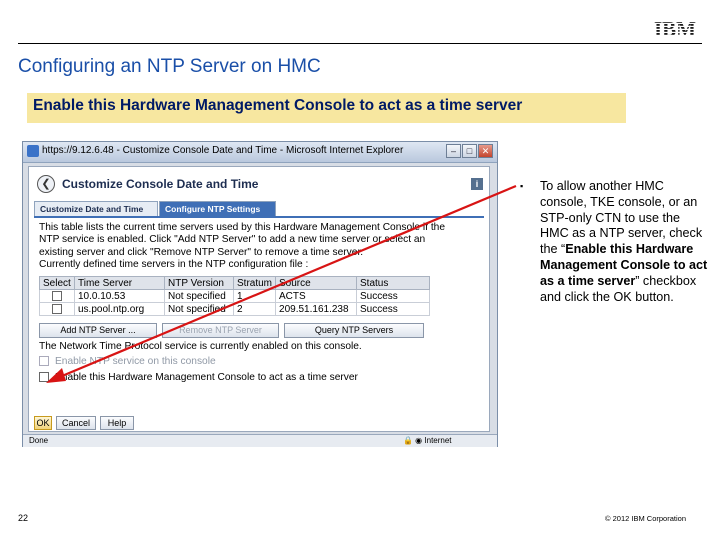 This screenshot has width=720, height=540. Describe the element at coordinates (117, 423) in the screenshot. I see `help-button: Help` at that location.